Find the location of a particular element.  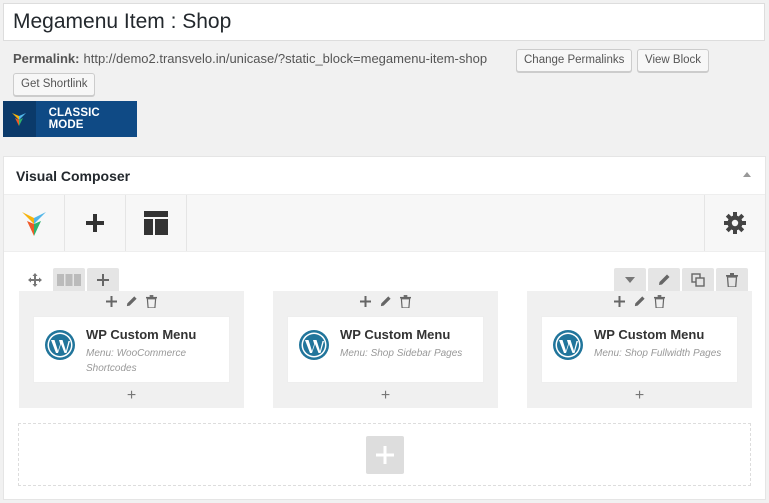

vc-toolbar is located at coordinates (384, 223).